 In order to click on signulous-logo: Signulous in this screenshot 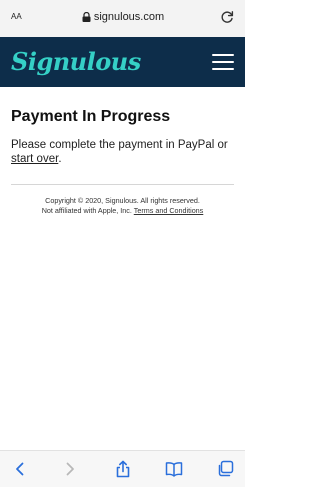, I will do `click(76, 62)`.